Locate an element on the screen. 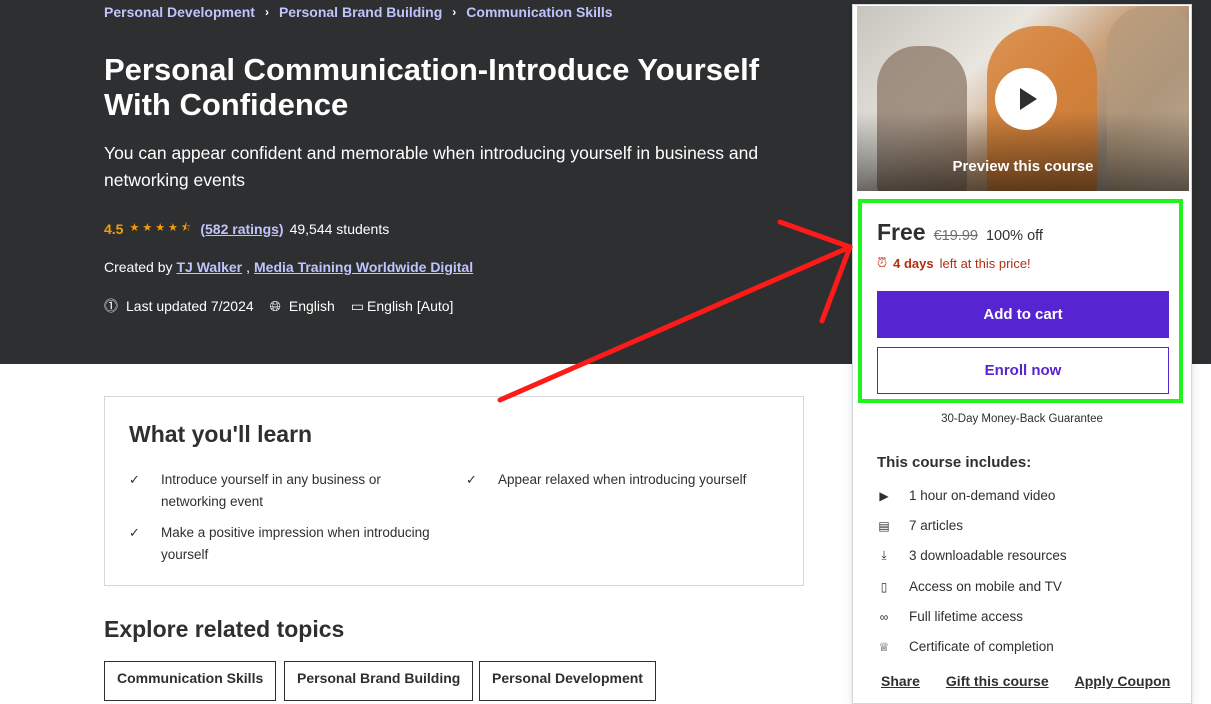  preview-label: Preview this course is located at coordinates (1023, 166).